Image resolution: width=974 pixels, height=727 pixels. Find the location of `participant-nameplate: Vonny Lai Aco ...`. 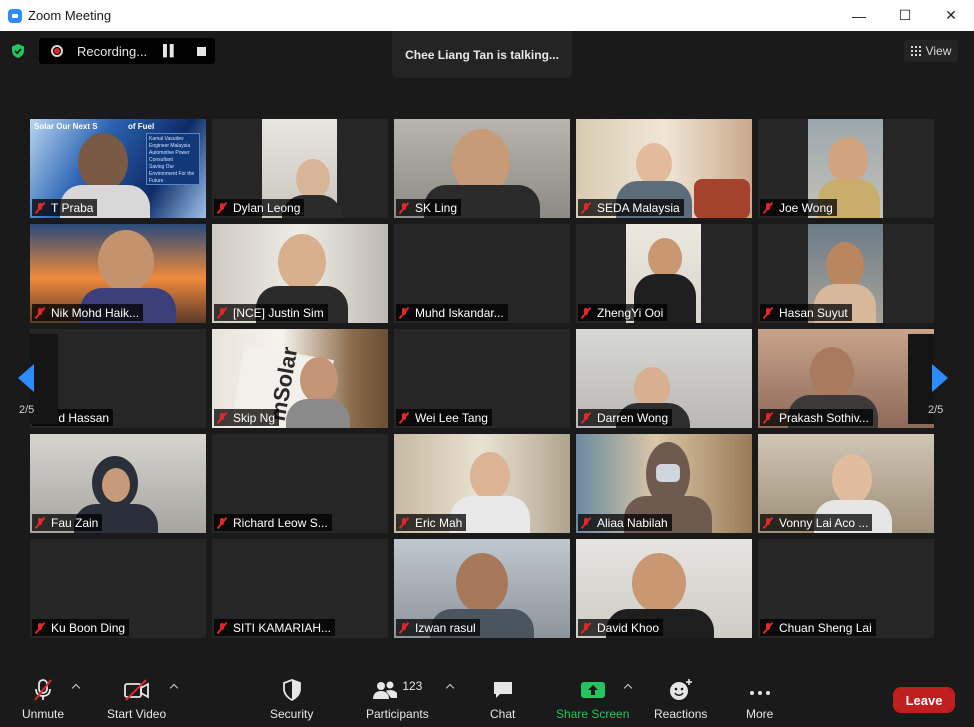

participant-nameplate: Vonny Lai Aco ... is located at coordinates (816, 522).